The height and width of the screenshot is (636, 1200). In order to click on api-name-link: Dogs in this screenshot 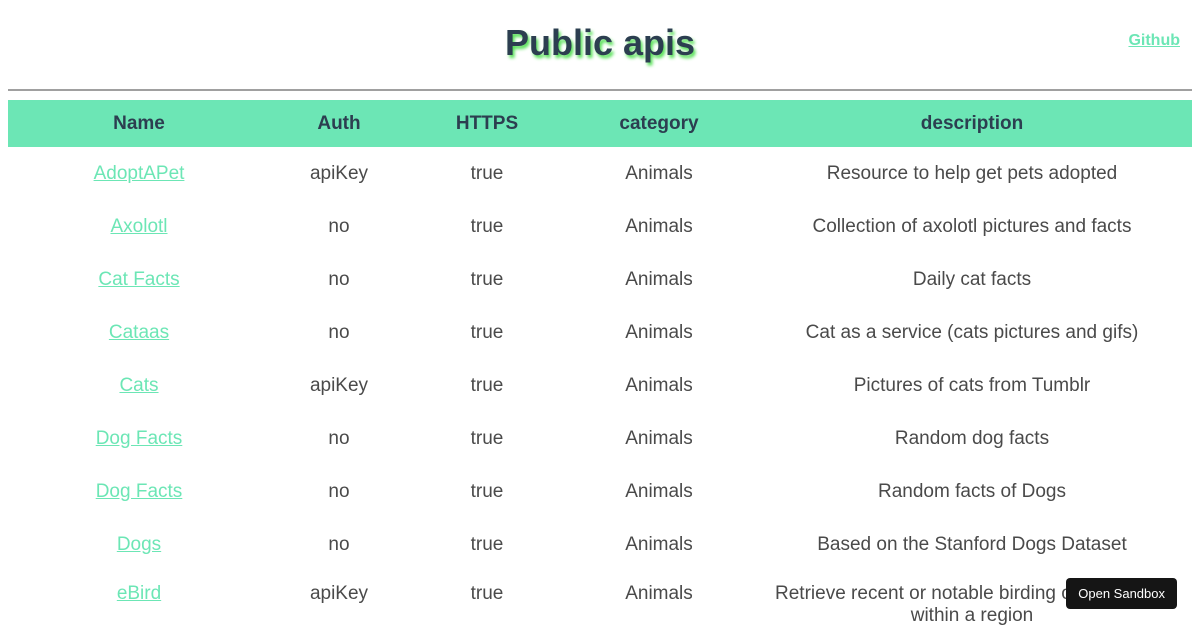, I will do `click(139, 544)`.